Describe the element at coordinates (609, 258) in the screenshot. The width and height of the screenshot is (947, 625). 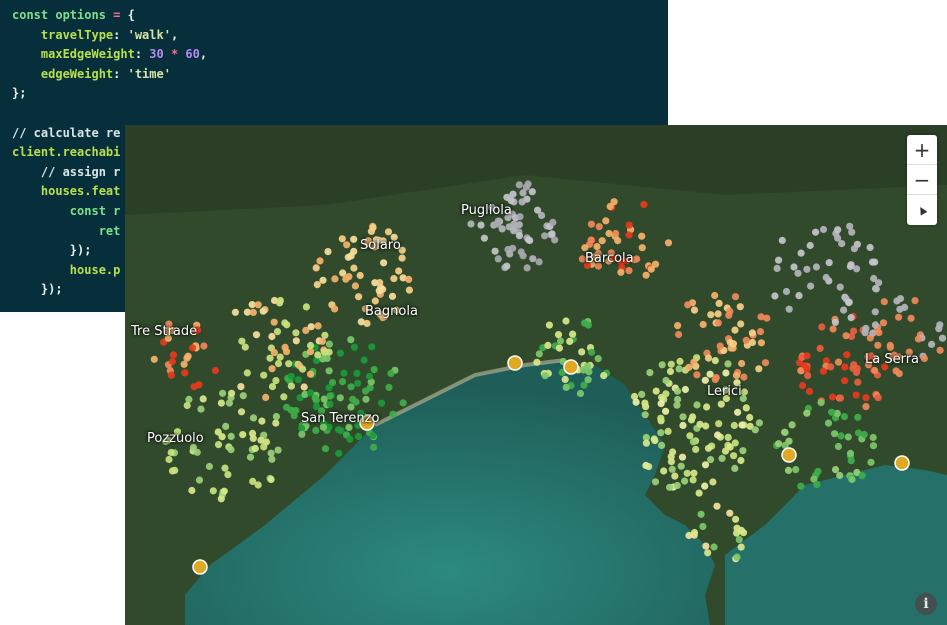
I see `place-label-barcola: Barcola` at that location.